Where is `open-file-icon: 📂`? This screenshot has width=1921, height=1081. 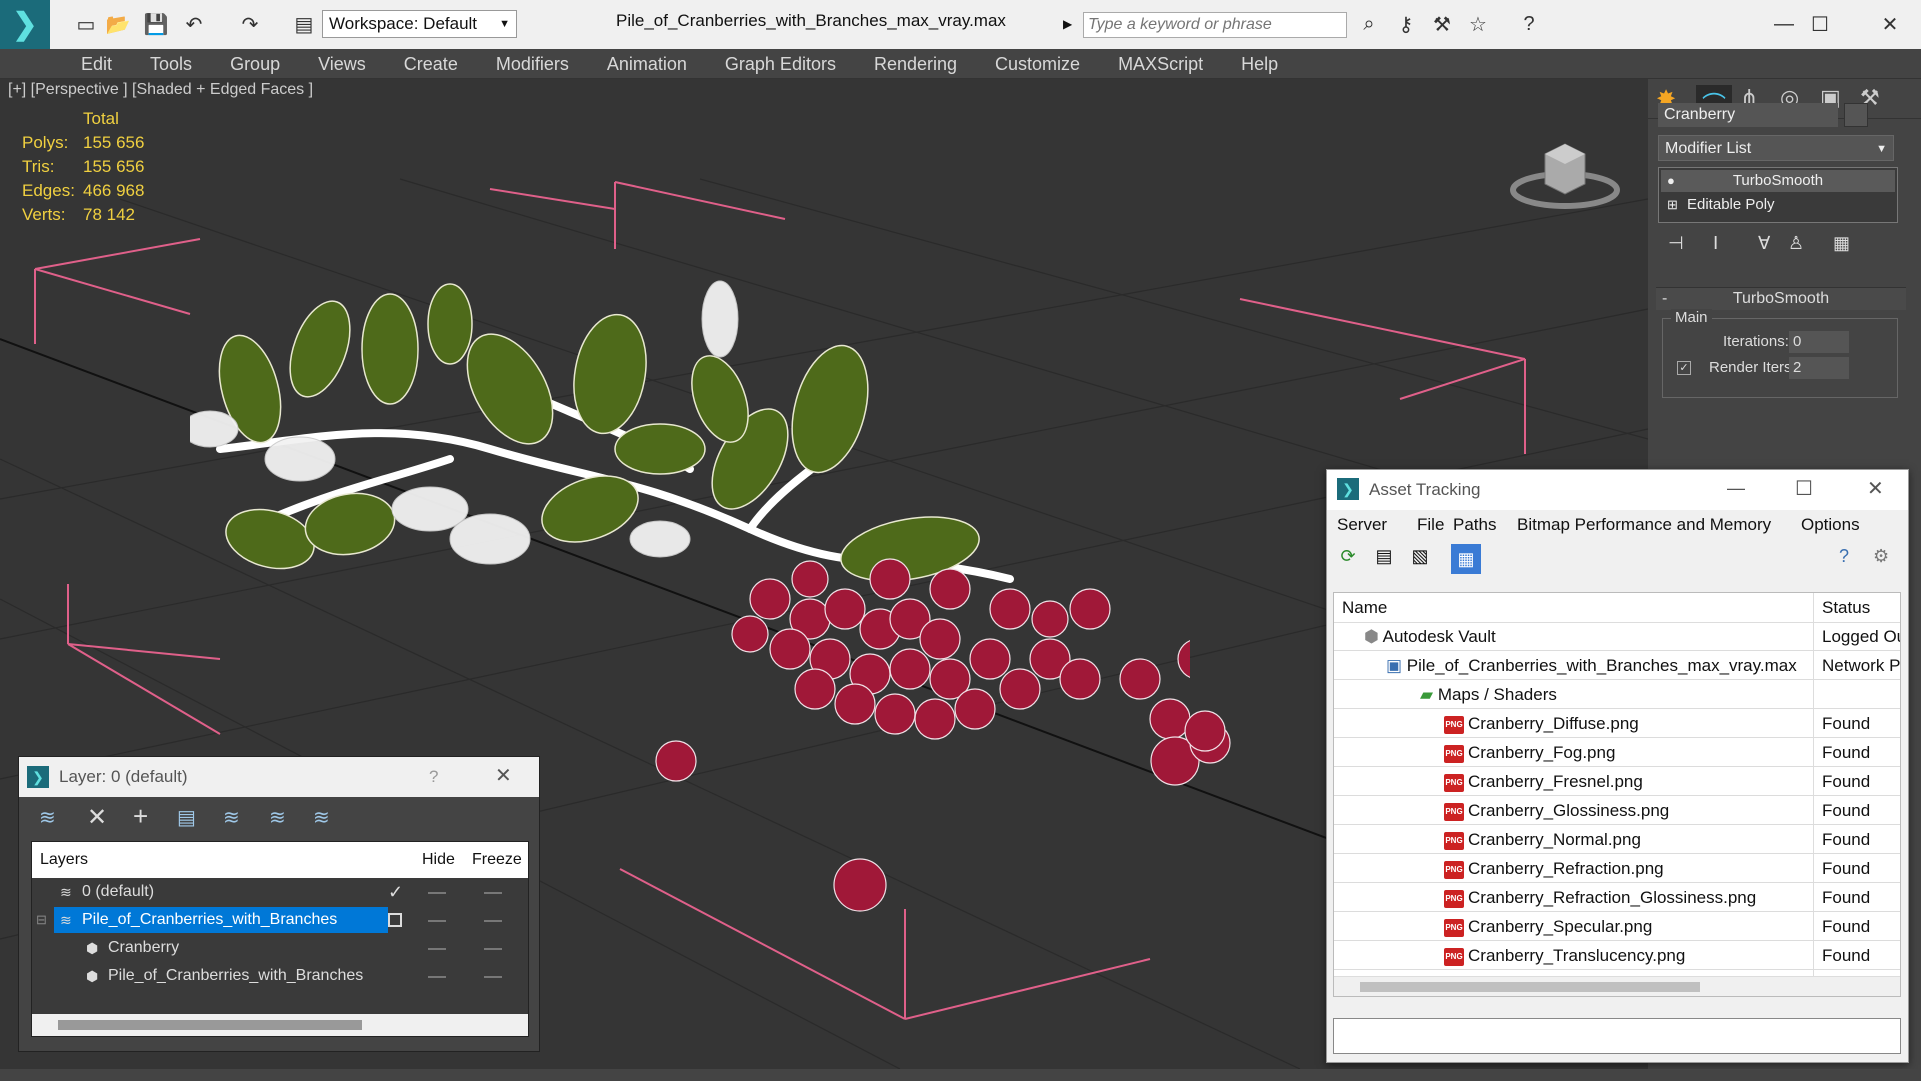 open-file-icon: 📂 is located at coordinates (118, 24).